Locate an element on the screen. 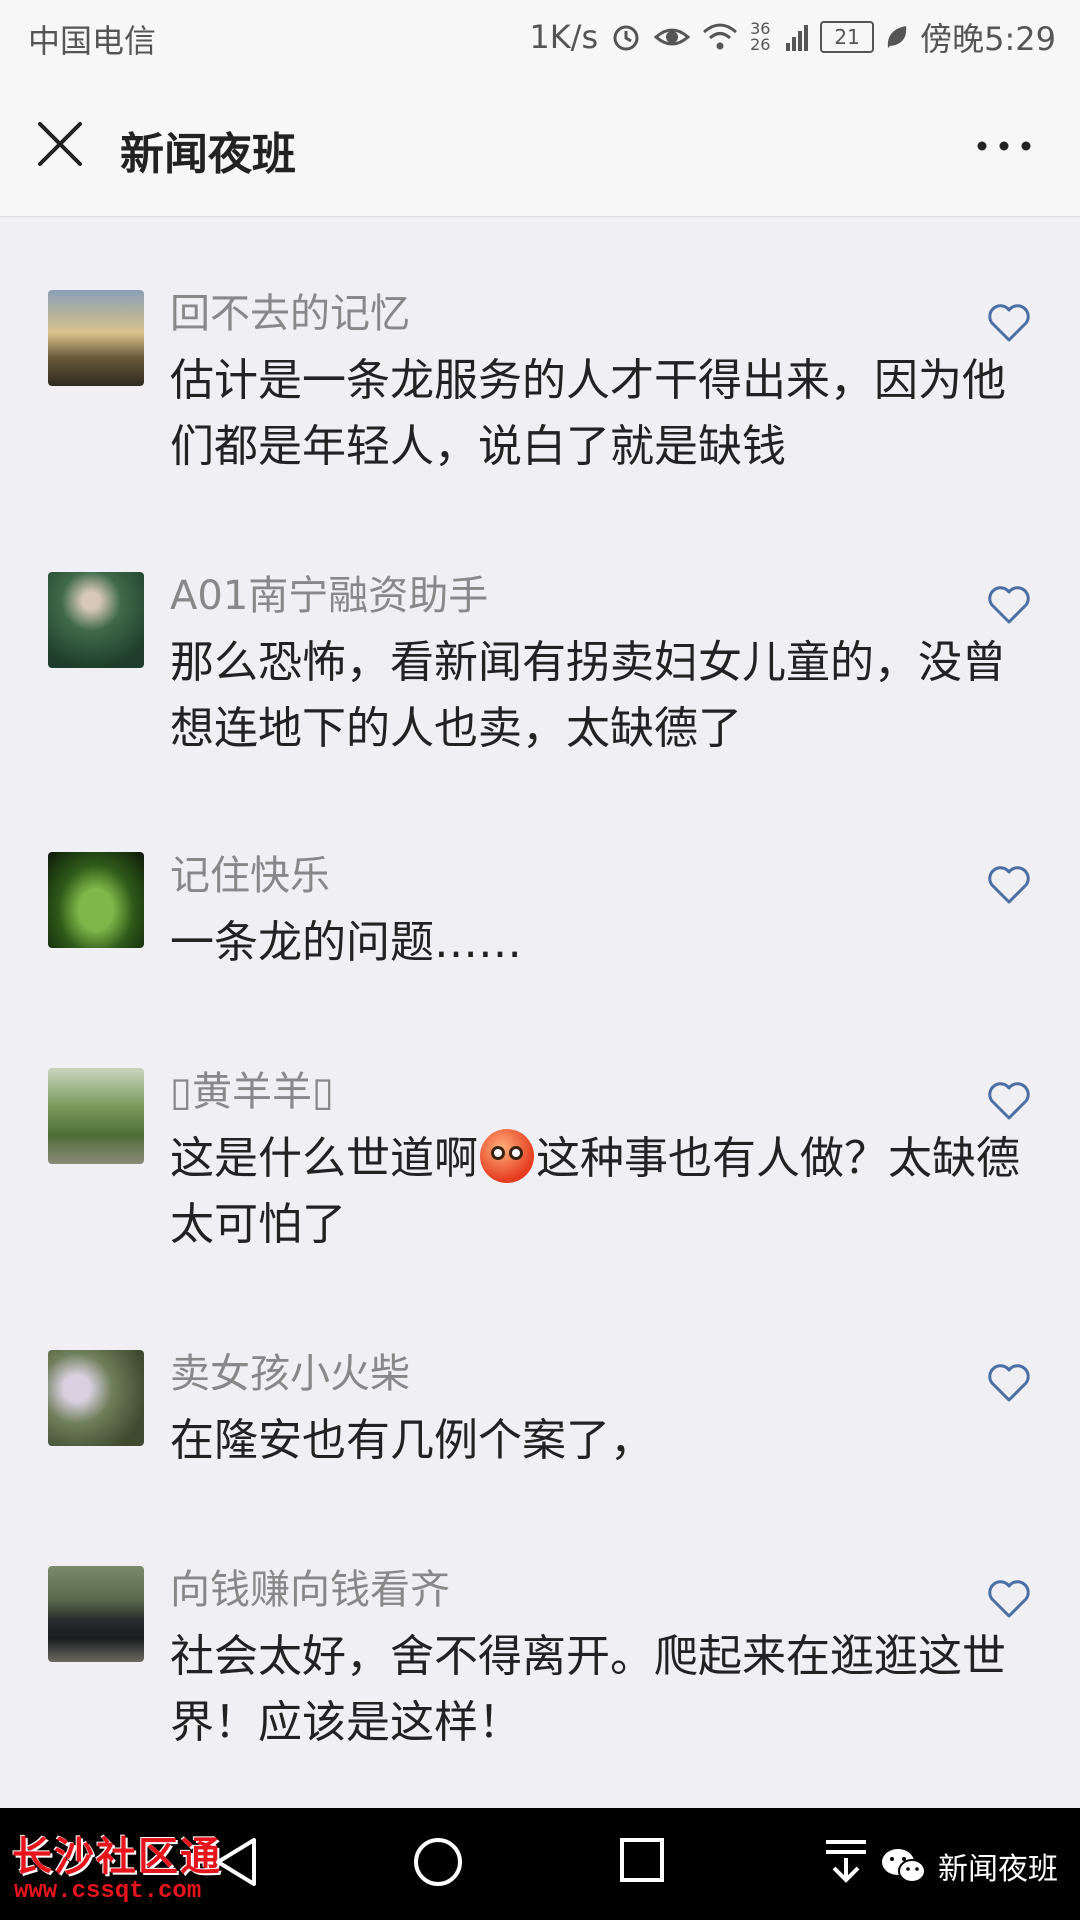  carrier-label: 中国电信 is located at coordinates (92, 41).